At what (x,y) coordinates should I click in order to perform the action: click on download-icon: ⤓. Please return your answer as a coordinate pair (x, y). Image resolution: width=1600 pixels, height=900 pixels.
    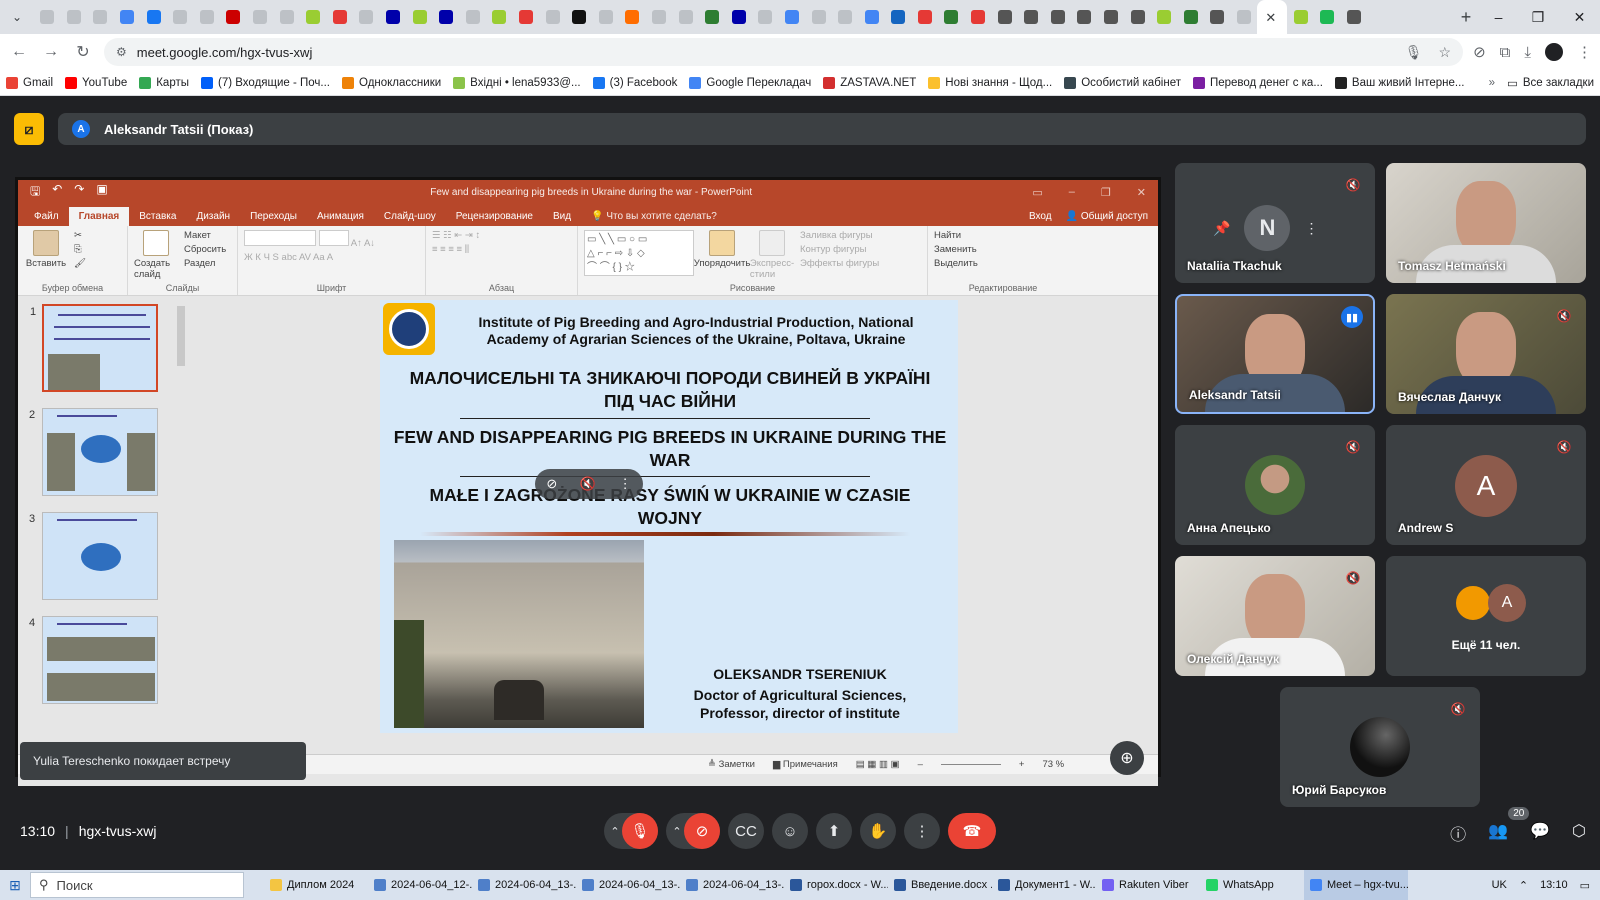
    Looking at the image, I should click on (1527, 52).